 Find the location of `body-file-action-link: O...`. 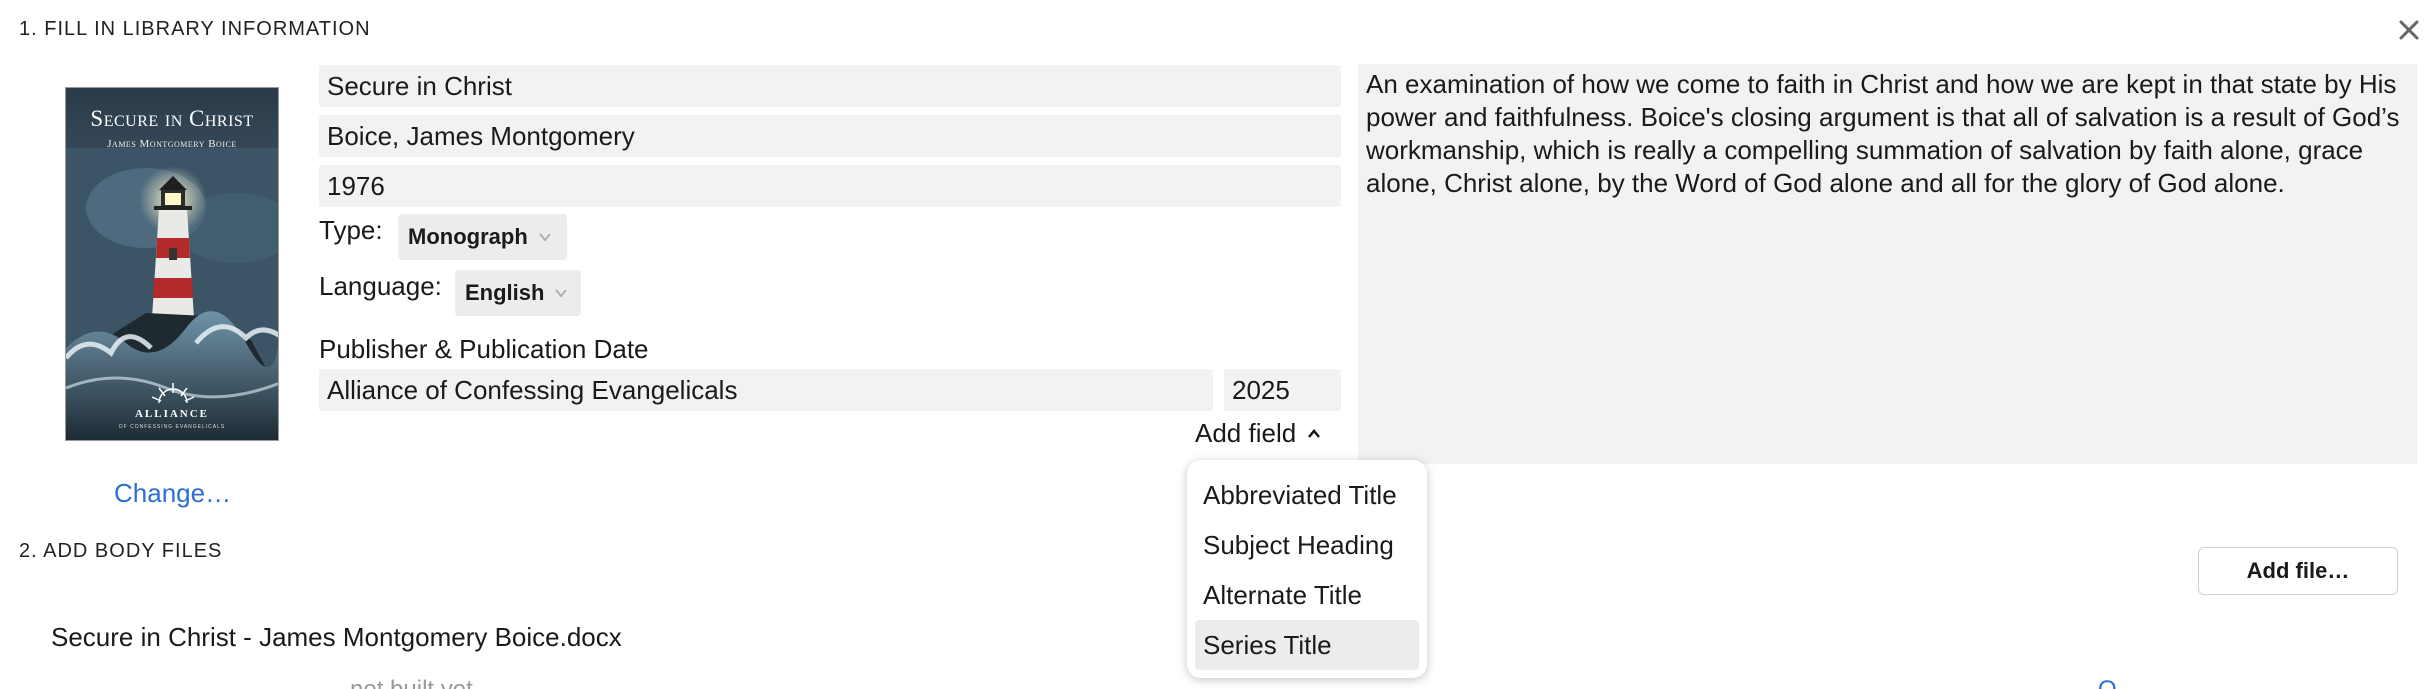

body-file-action-link: O... is located at coordinates (2117, 682).